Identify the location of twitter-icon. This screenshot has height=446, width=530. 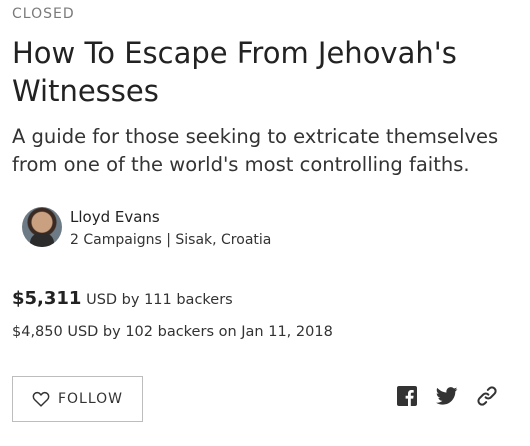
(447, 396).